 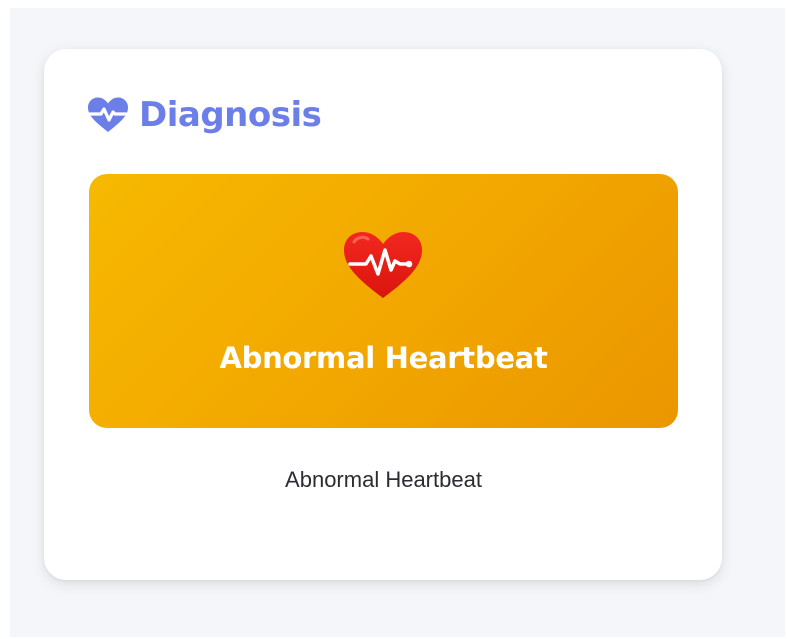 I want to click on card-header: Diagnosis, so click(x=204, y=115).